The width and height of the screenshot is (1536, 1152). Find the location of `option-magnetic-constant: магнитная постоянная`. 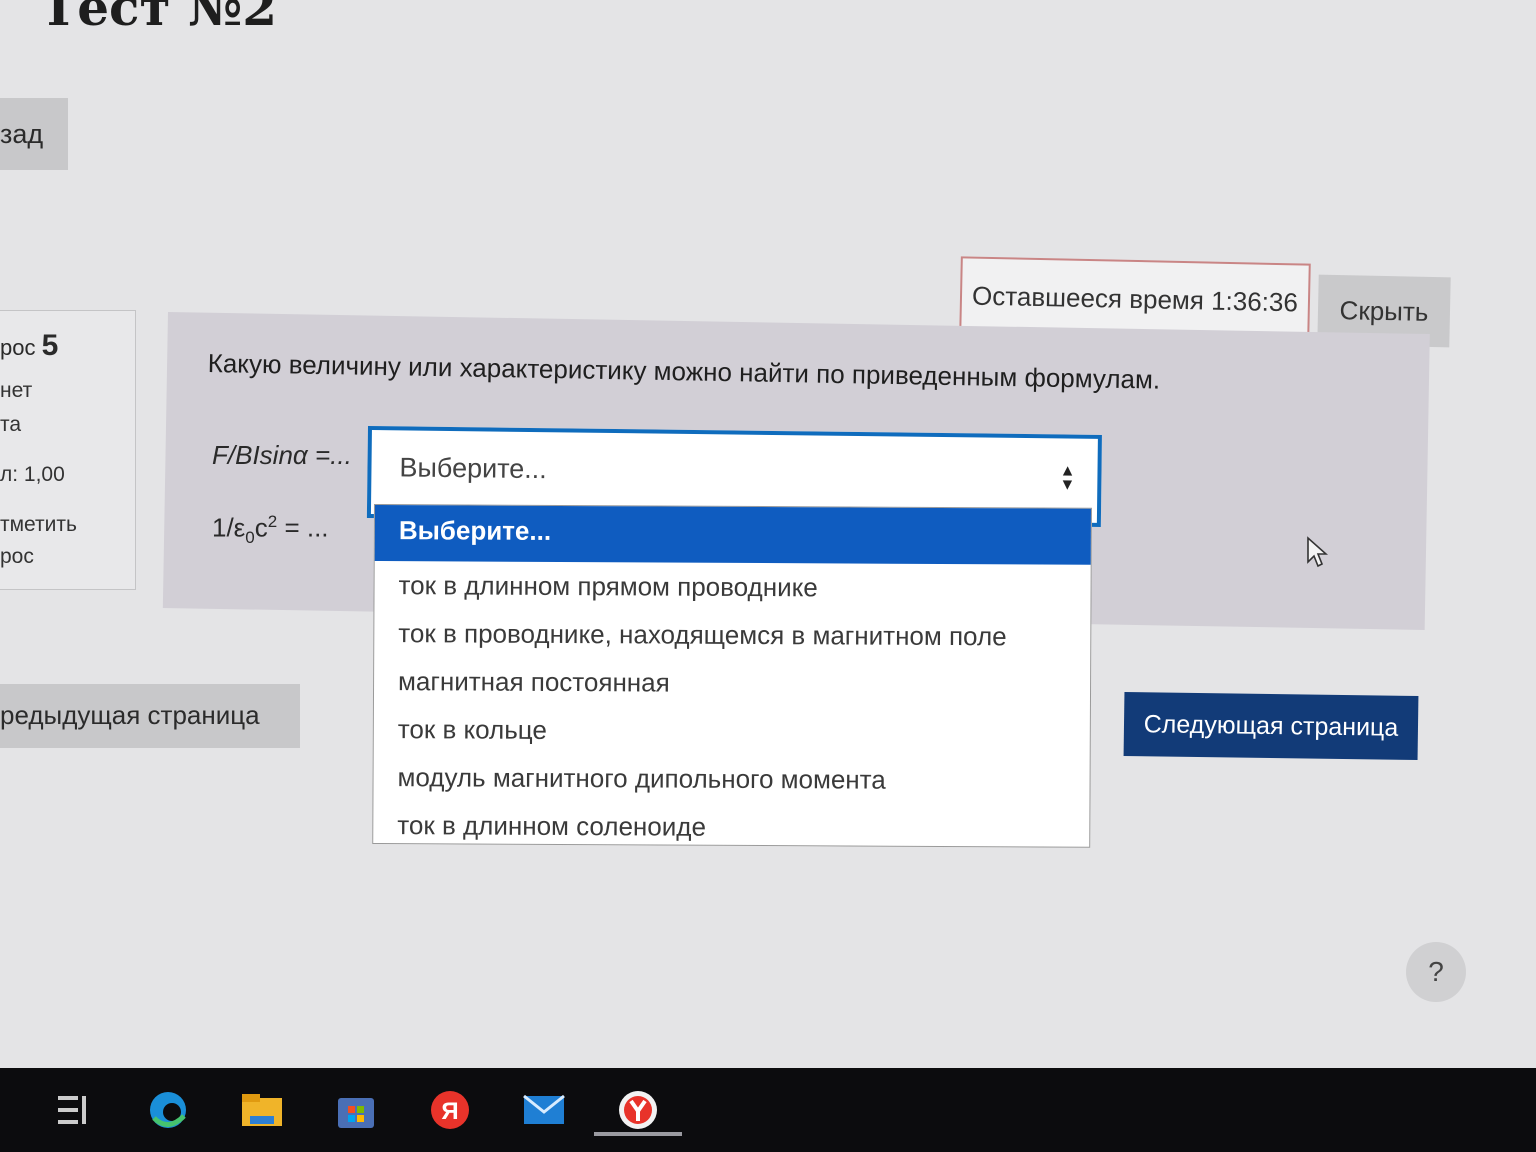

option-magnetic-constant: магнитная постоянная is located at coordinates (732, 683).